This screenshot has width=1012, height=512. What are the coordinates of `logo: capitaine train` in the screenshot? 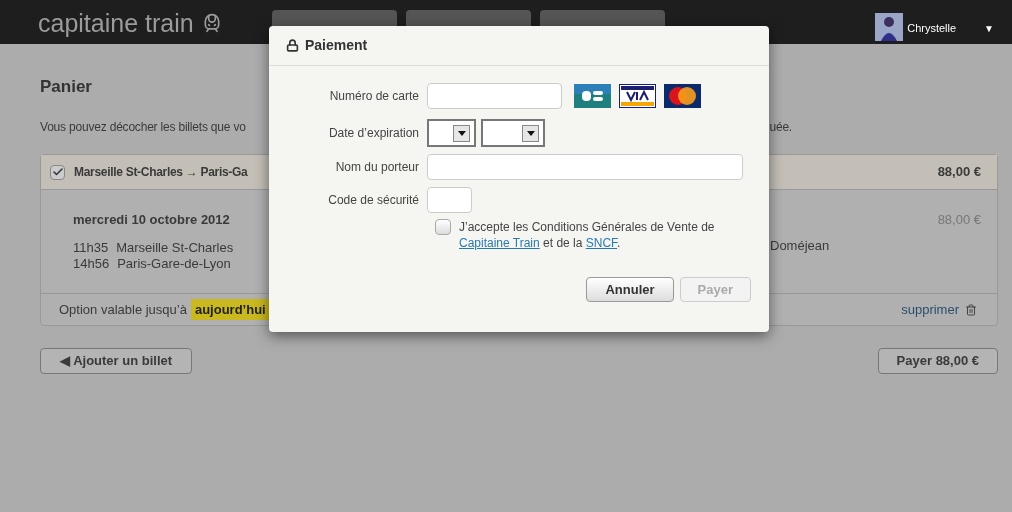 It's located at (116, 23).